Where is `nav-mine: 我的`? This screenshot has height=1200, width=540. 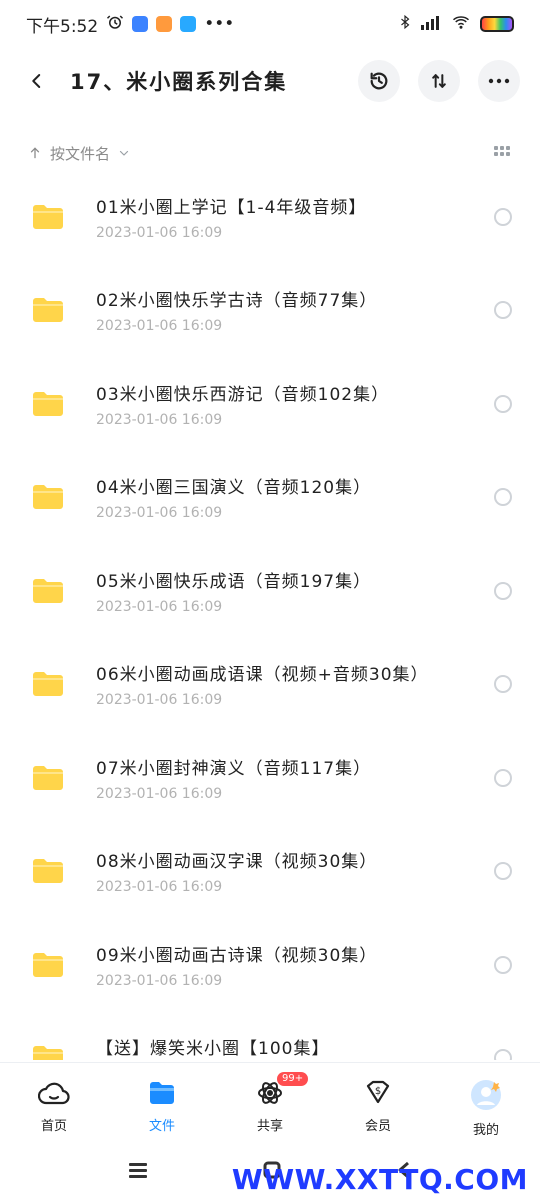 nav-mine: 我的 is located at coordinates (486, 1108).